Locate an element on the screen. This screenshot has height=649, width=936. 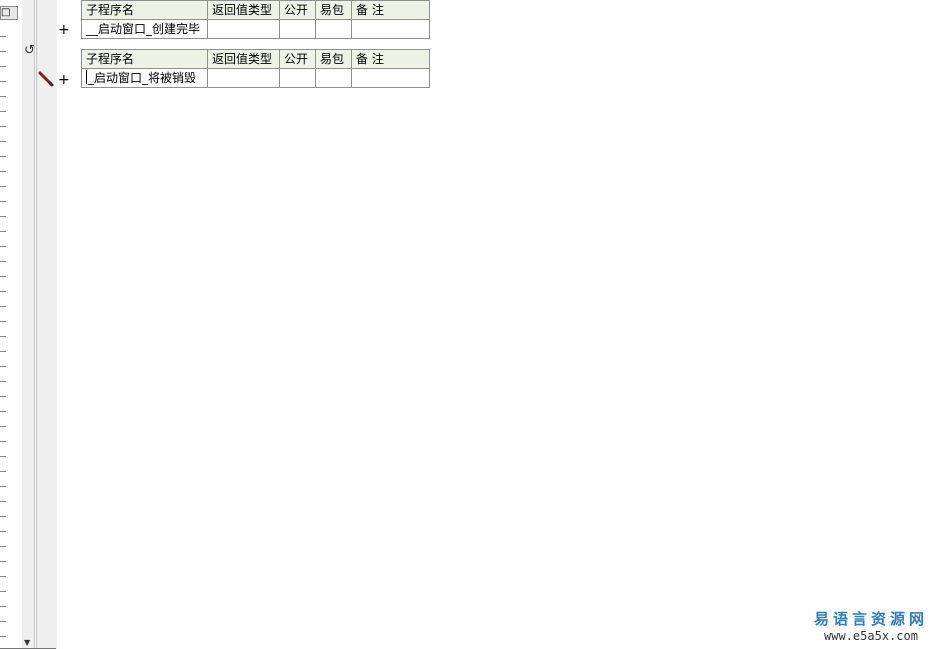
pencil-icon is located at coordinates (46, 79).